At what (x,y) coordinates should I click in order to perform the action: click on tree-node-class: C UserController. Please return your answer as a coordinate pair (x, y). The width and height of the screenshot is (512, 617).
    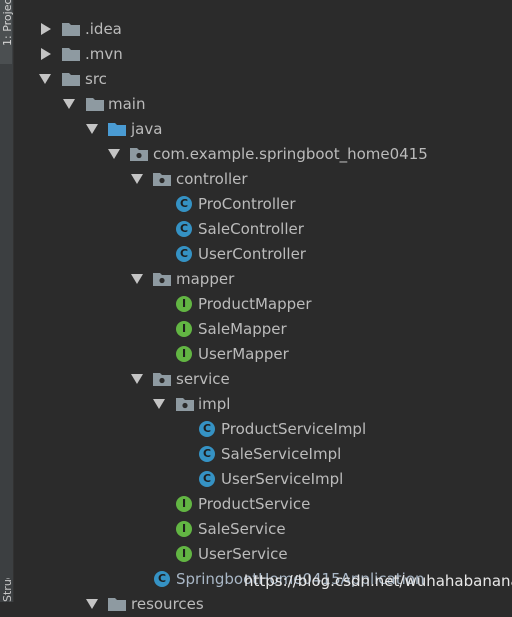
    Looking at the image, I should click on (256, 254).